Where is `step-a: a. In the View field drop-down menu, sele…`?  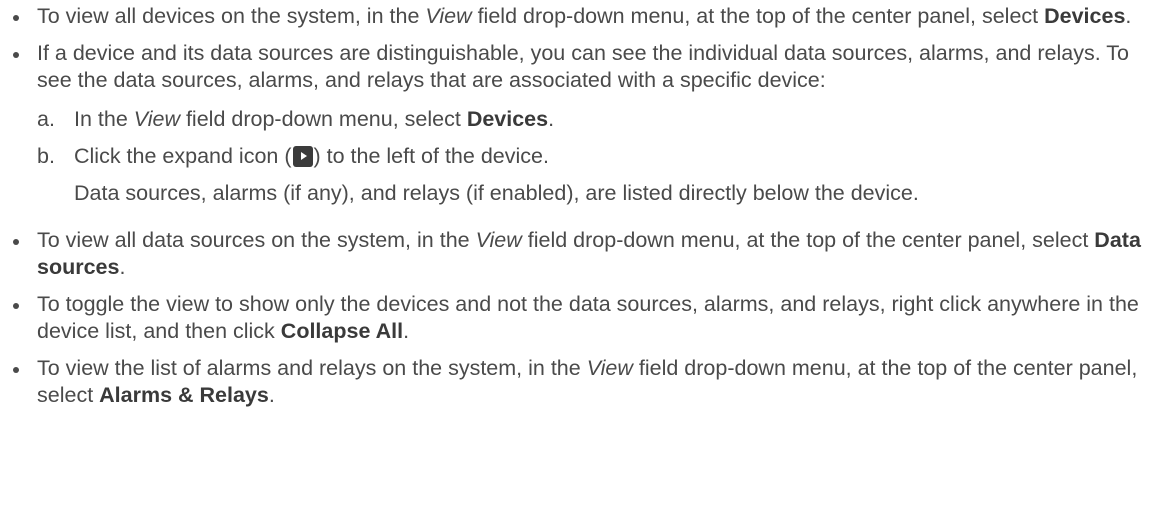
step-a: a. In the View field drop-down menu, sele… is located at coordinates (602, 119).